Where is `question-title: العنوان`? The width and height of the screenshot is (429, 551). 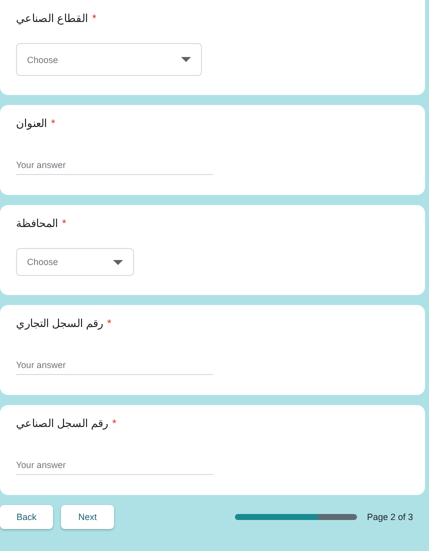
question-title: العنوان is located at coordinates (31, 124).